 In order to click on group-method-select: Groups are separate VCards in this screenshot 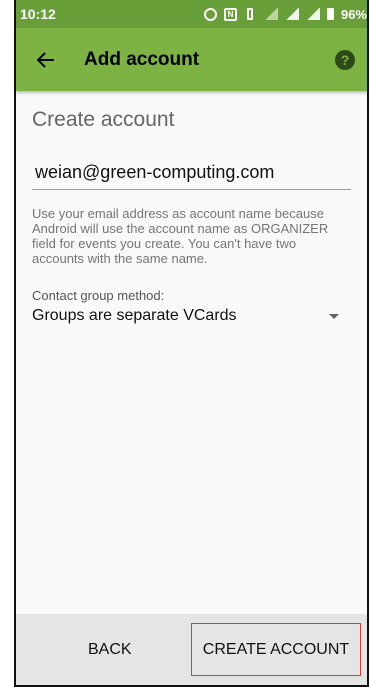, I will do `click(191, 316)`.